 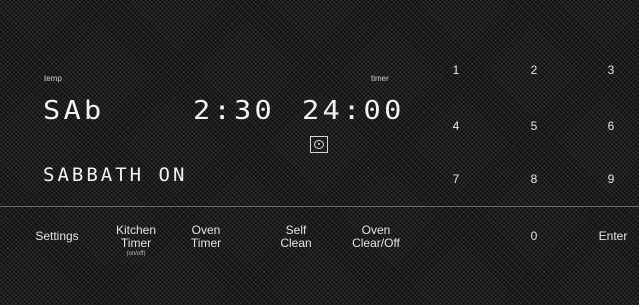 What do you see at coordinates (74, 111) in the screenshot?
I see `temp-readout: SAb` at bounding box center [74, 111].